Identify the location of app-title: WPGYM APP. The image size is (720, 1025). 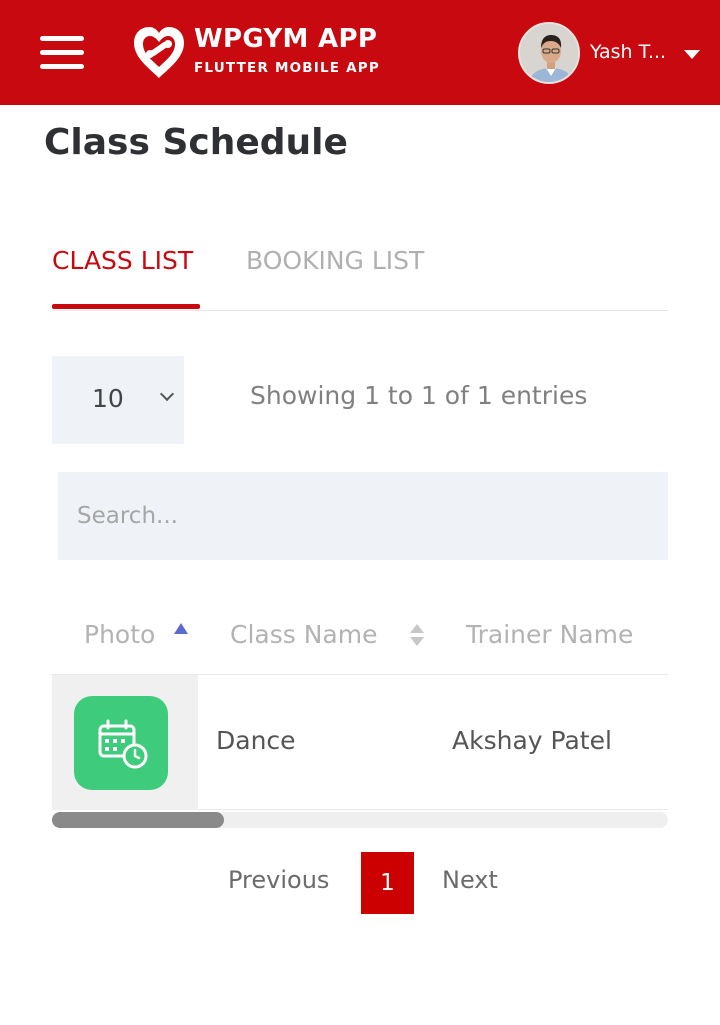
(286, 39).